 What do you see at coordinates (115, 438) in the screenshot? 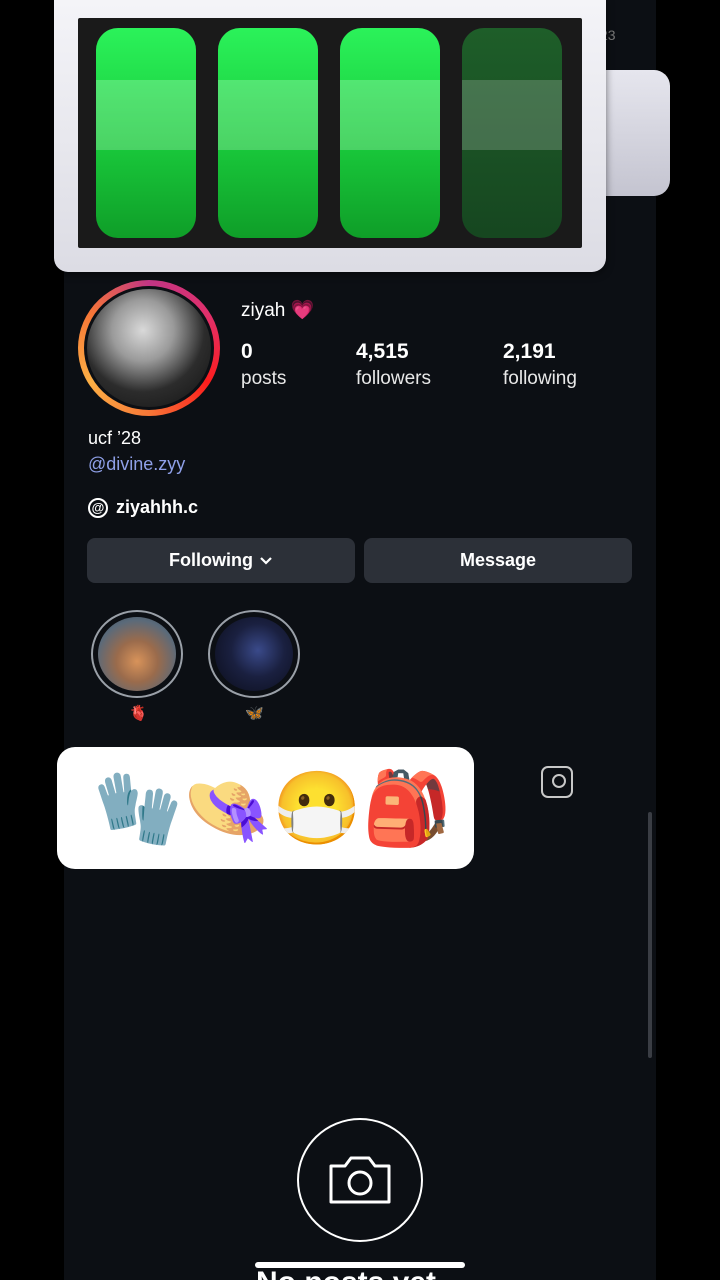
I see `bio-text: ucf ’28` at bounding box center [115, 438].